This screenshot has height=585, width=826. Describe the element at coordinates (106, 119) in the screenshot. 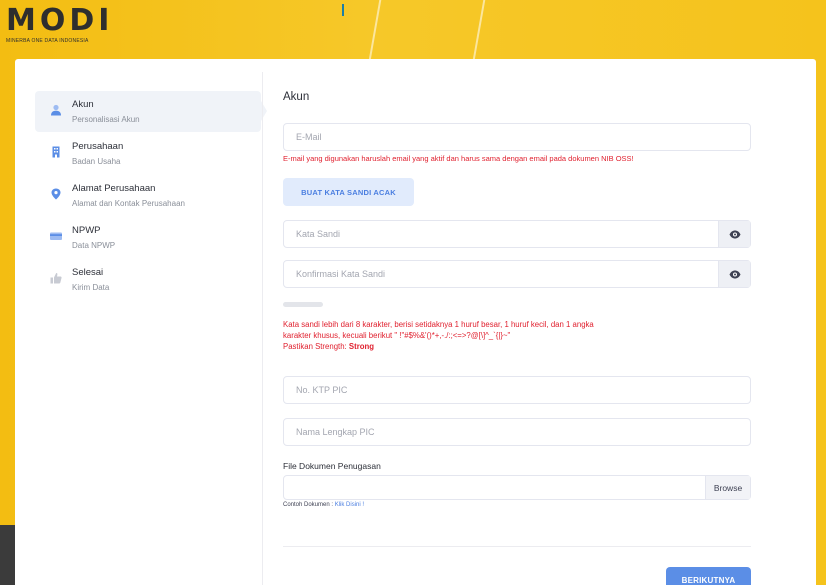

I see `sidebar-item-subtitle: Personalisasi Akun` at that location.